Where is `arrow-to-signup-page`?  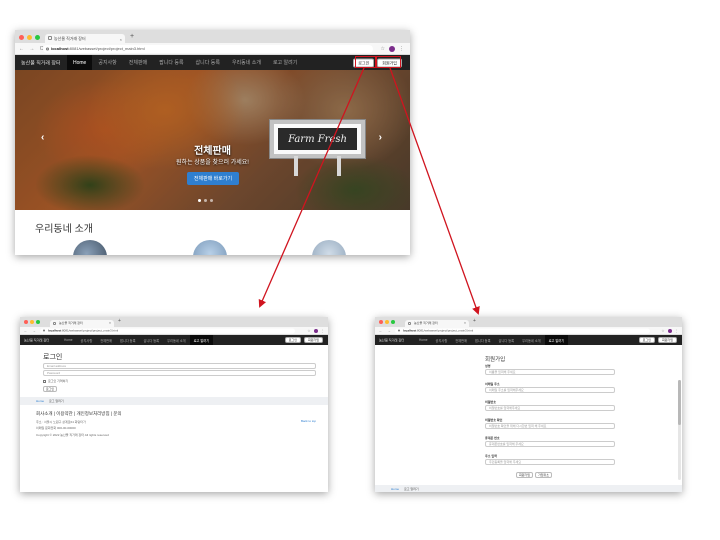 arrow-to-signup-page is located at coordinates (434, 191).